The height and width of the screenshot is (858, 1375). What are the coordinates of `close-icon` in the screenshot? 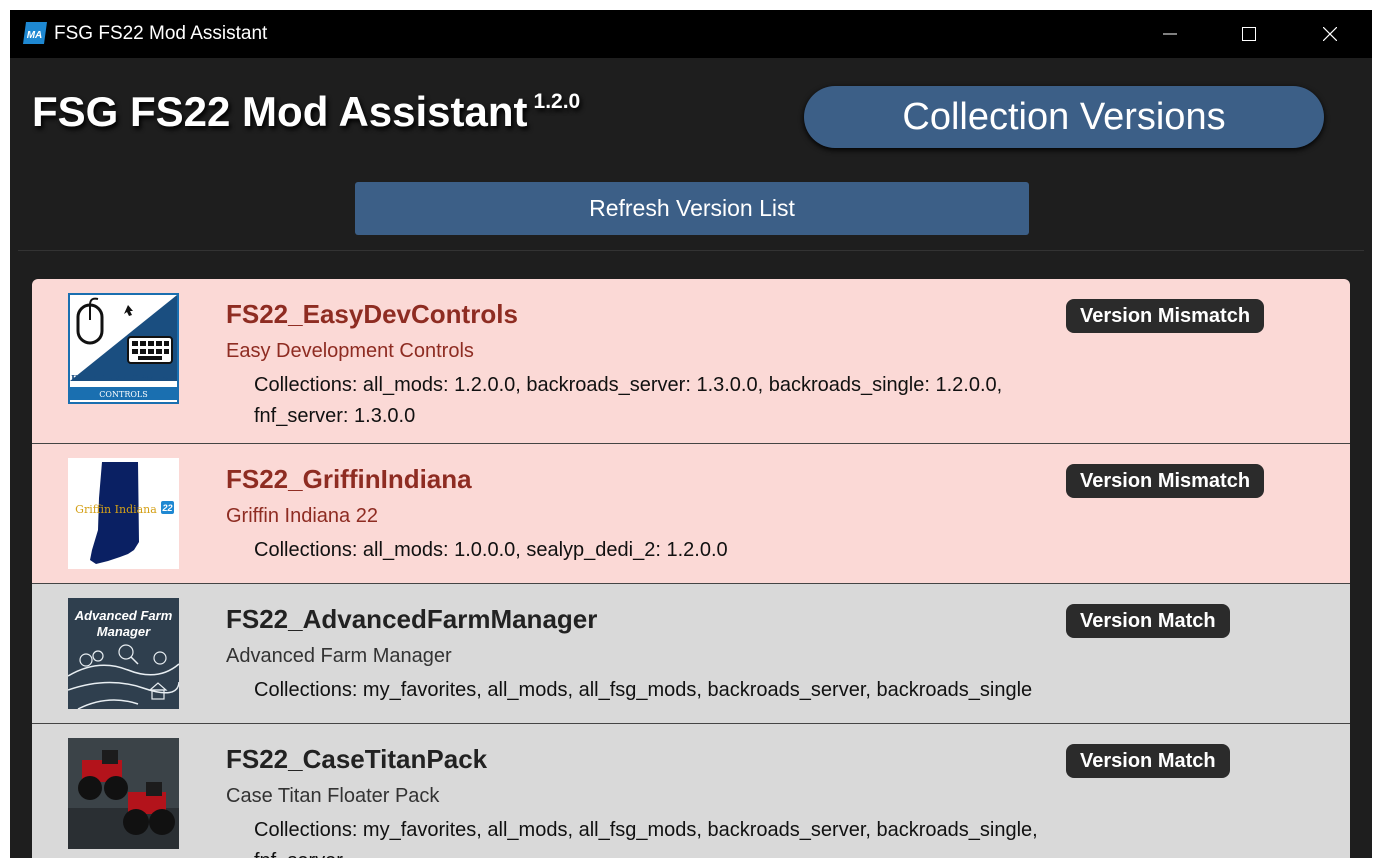 It's located at (1330, 34).